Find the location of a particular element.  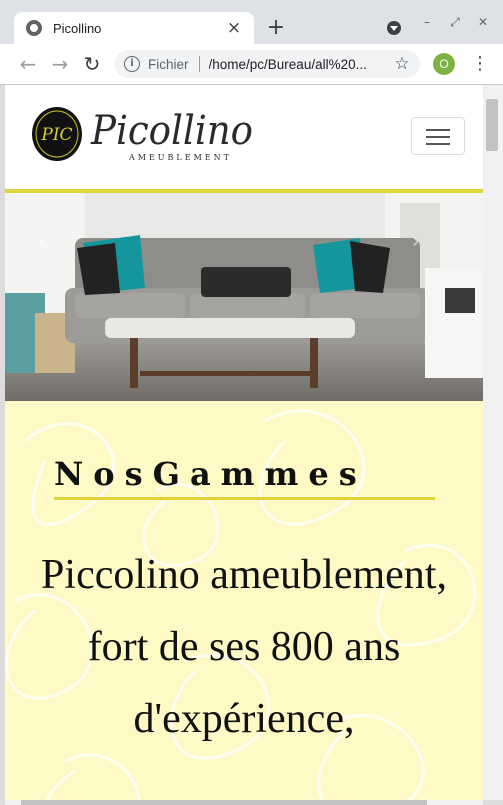

site-logo: PIC Picollino AMEUBLEMENT is located at coordinates (146, 134).